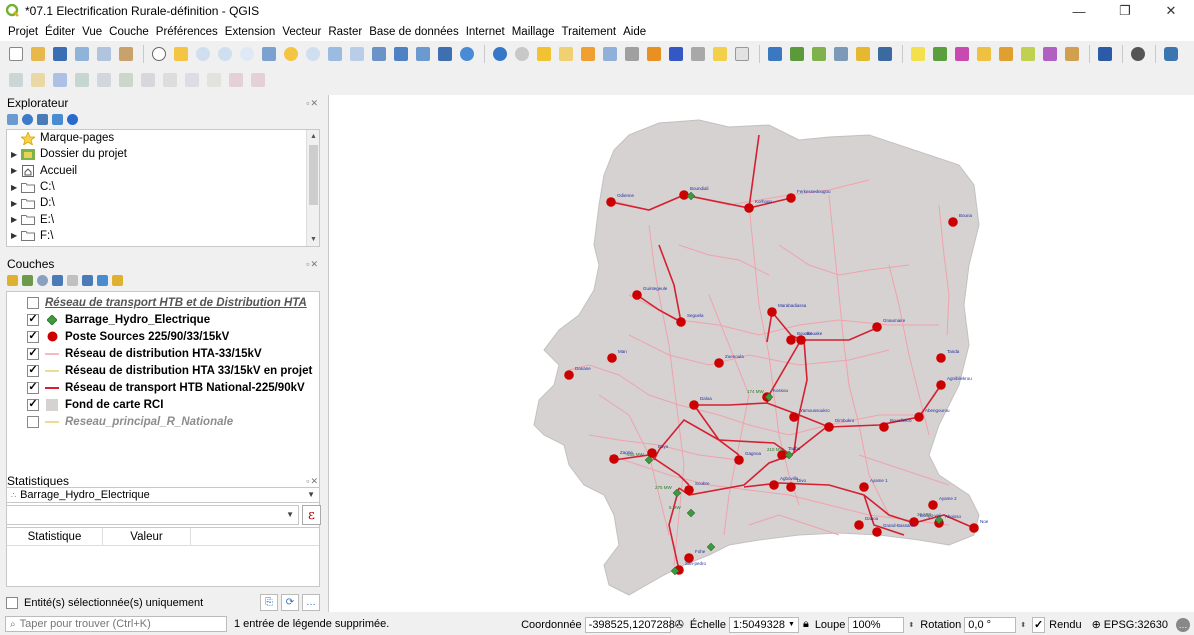 The image size is (1194, 635). I want to click on layer-row-hta: ✓ Réseau de distribution HTA-33/15kV, so click(163, 353).